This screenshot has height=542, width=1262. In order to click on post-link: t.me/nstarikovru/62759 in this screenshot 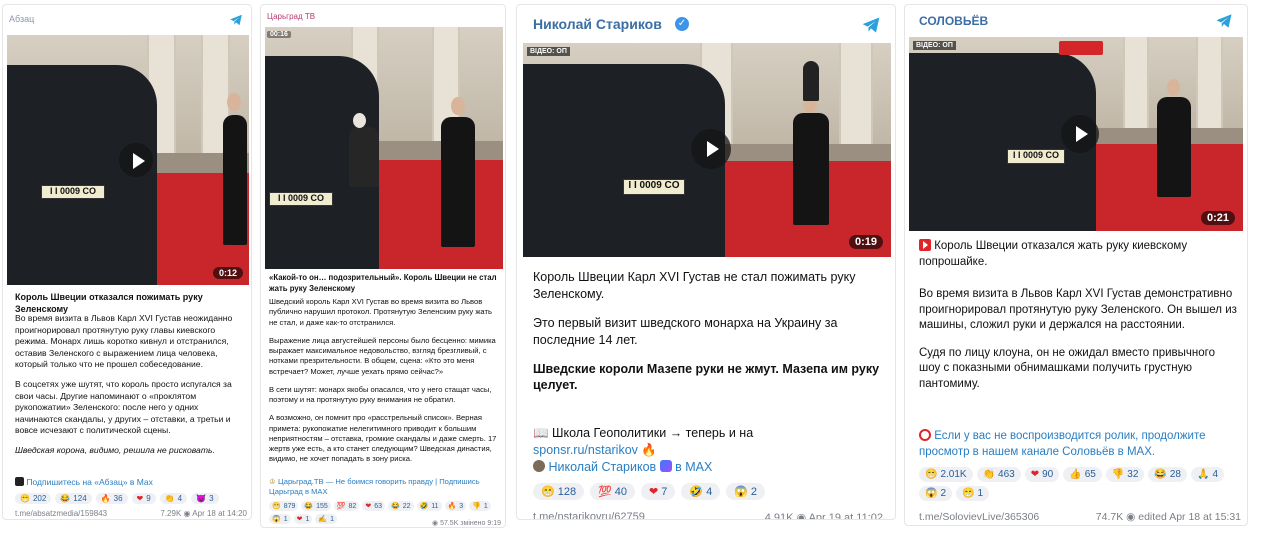, I will do `click(589, 515)`.